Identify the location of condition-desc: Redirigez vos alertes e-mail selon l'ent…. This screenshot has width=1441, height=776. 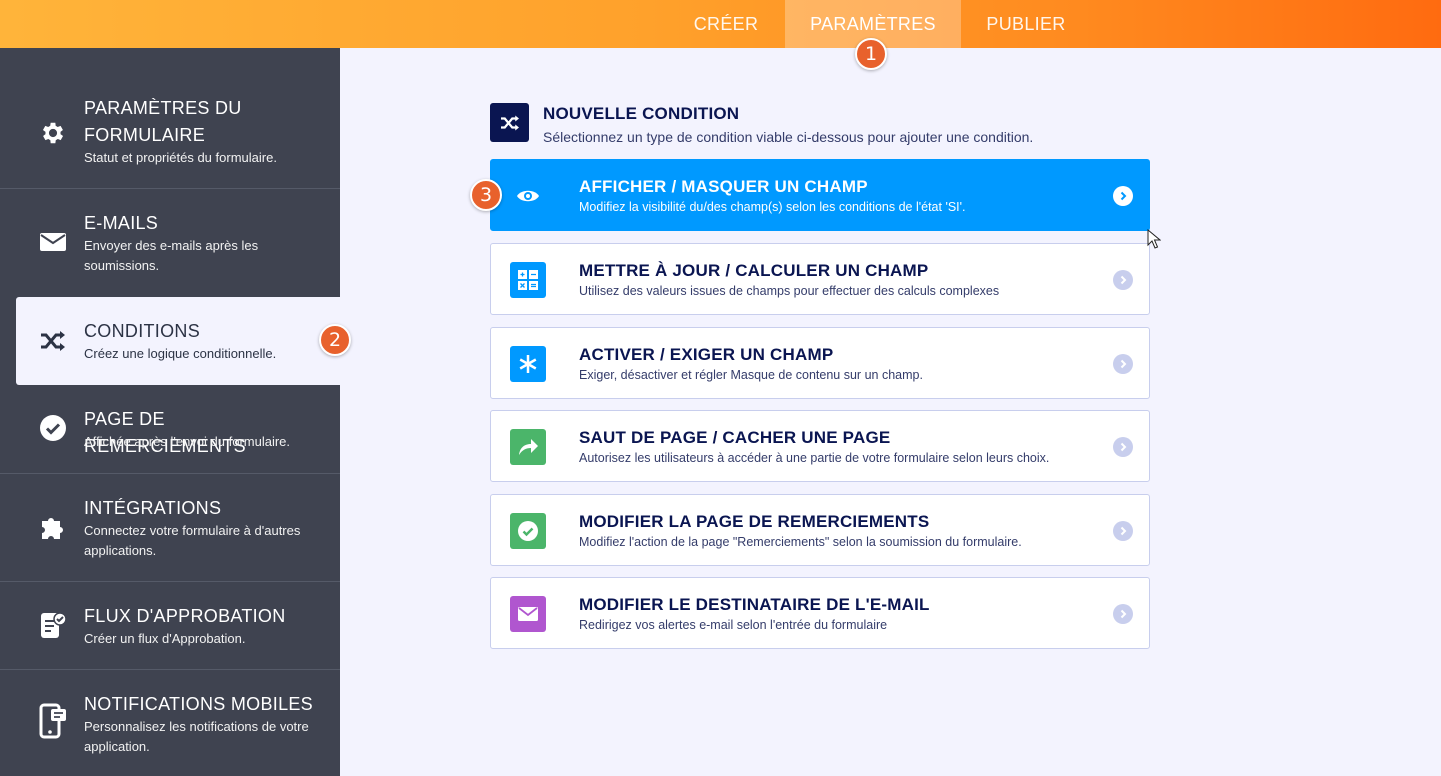
(733, 625).